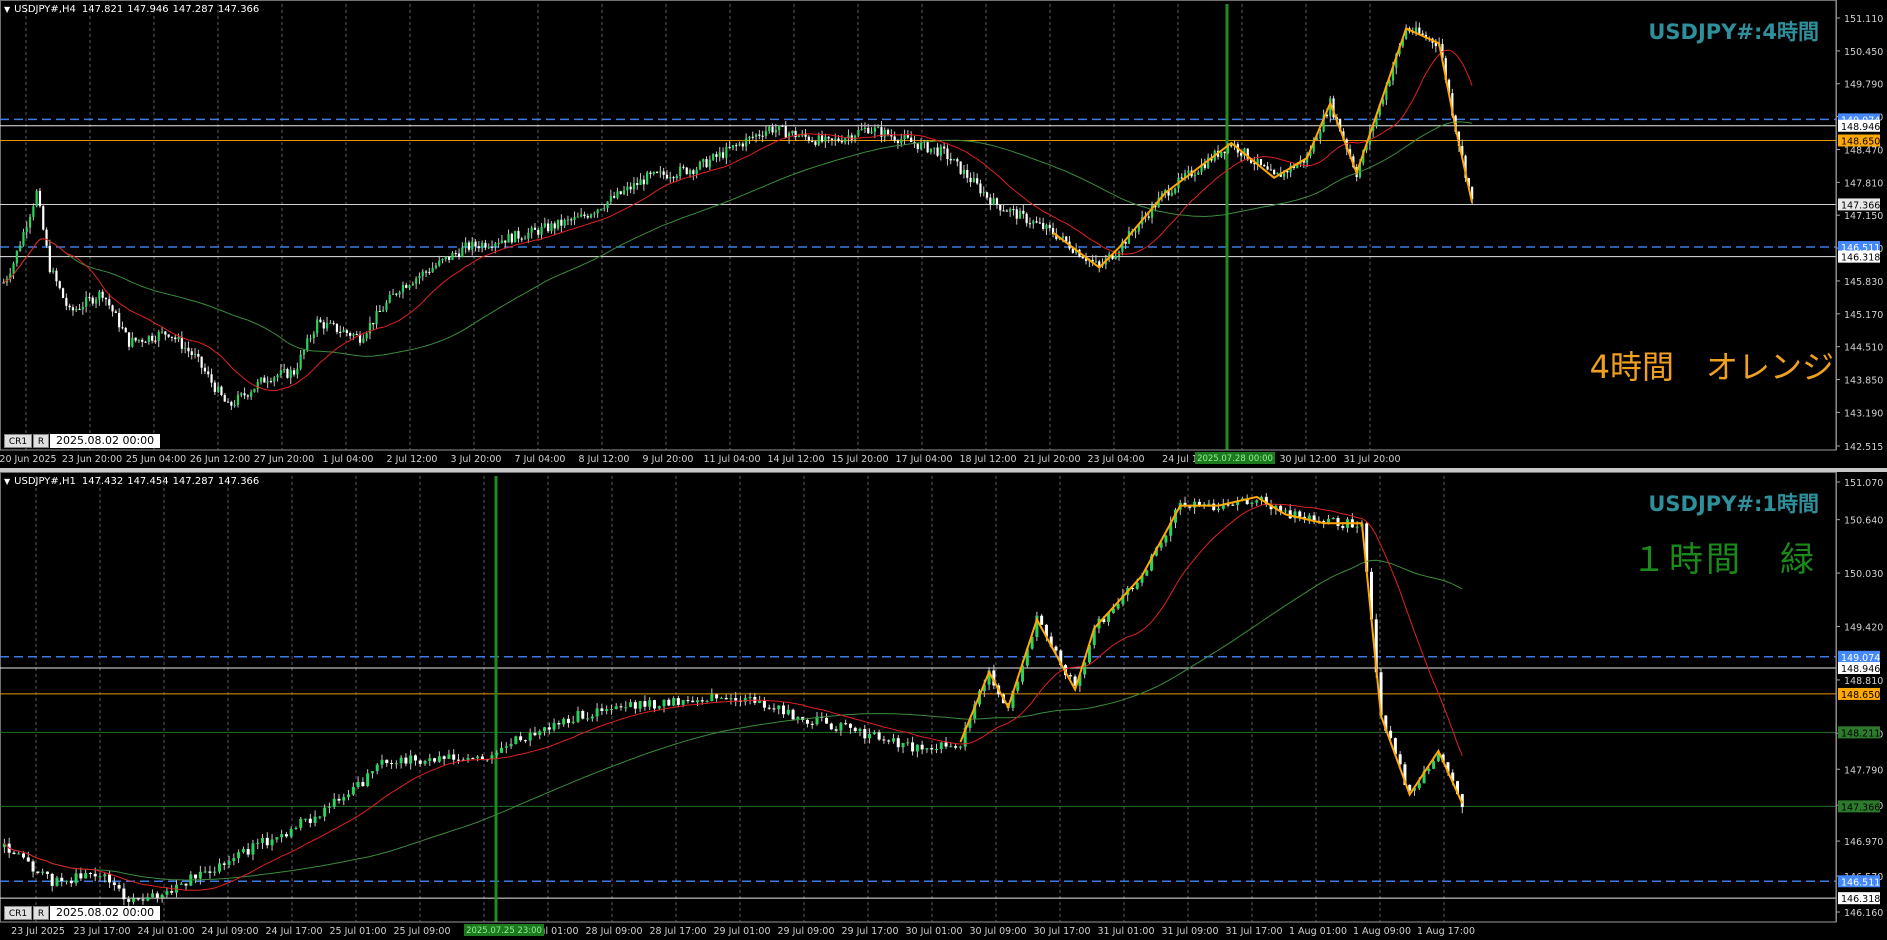 This screenshot has height=940, width=1887. Describe the element at coordinates (133, 9) in the screenshot. I see `h4-header: ▼ USDJPY#,H4 147.821 147.946 147.287 147.366` at that location.